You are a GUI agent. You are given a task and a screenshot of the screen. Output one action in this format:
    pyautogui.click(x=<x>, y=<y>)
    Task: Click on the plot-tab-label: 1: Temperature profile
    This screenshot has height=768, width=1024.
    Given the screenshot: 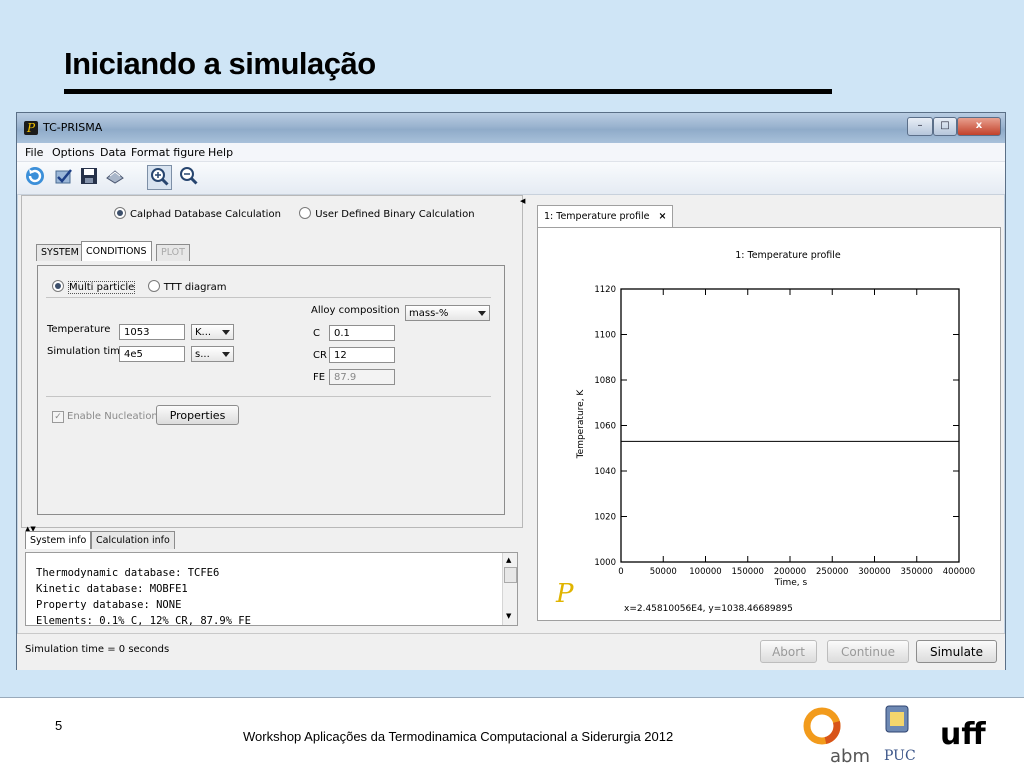 What is the action you would take?
    pyautogui.click(x=597, y=216)
    